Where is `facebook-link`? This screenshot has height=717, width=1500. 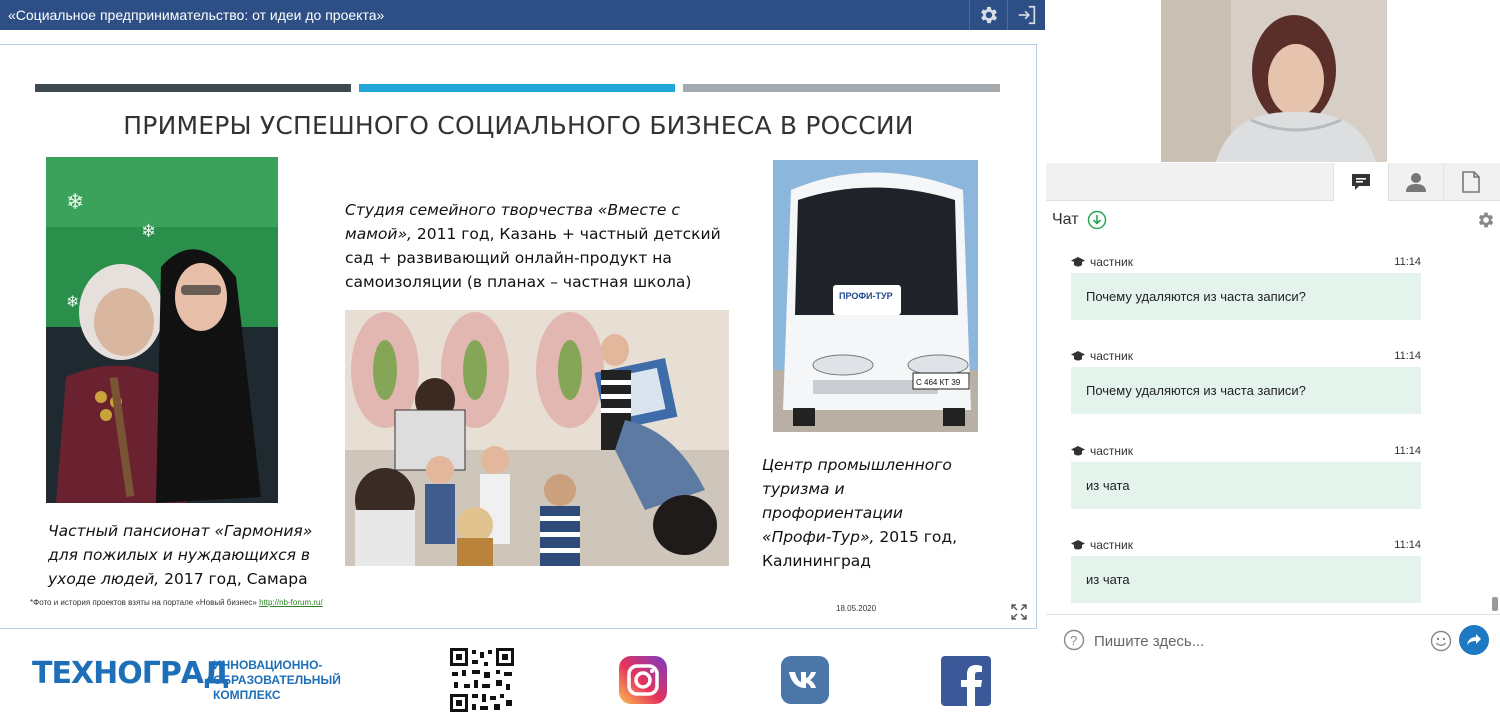
facebook-link is located at coordinates (966, 681).